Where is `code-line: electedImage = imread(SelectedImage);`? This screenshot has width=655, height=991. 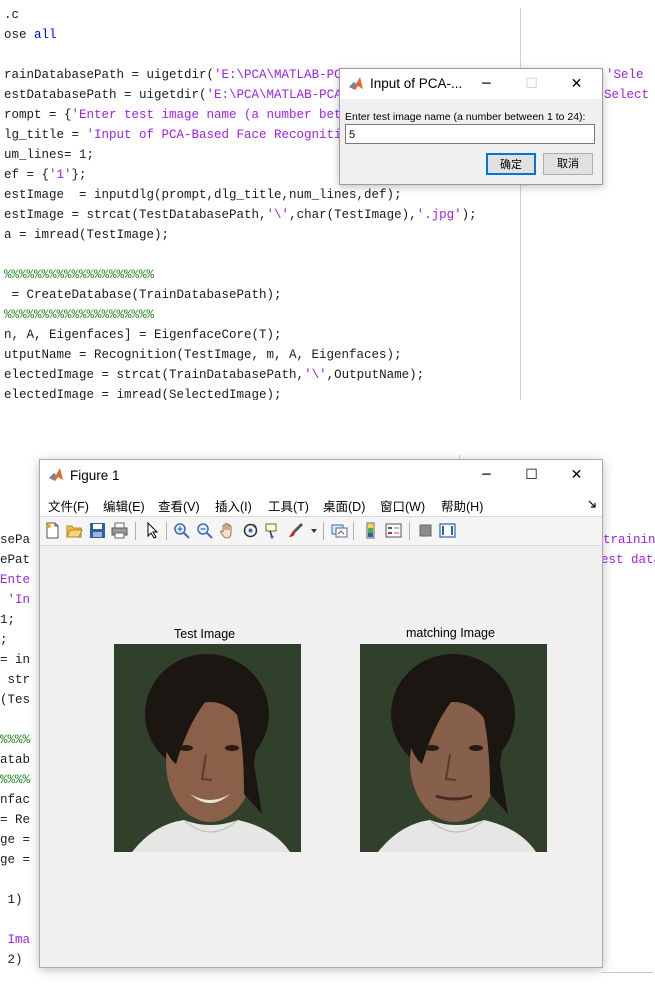 code-line: electedImage = imread(SelectedImage); is located at coordinates (143, 392).